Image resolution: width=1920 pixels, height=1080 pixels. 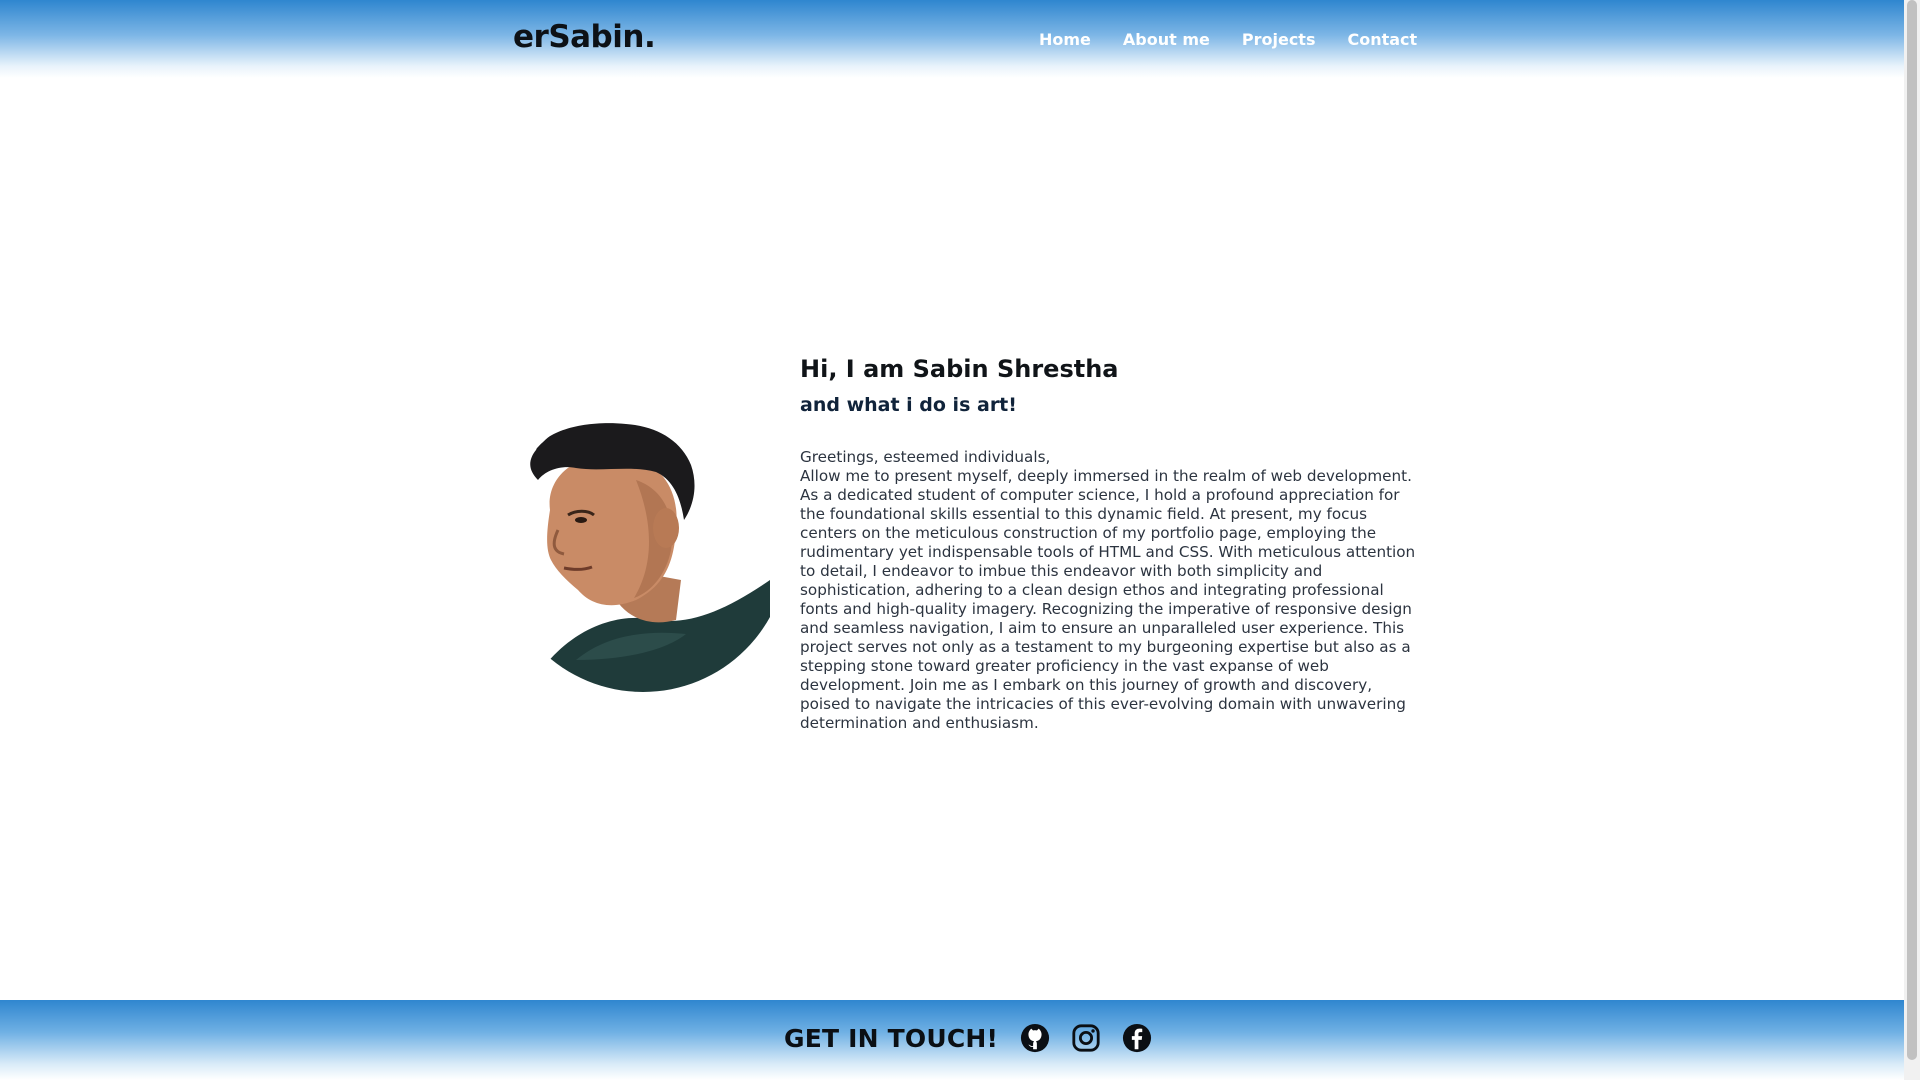 I want to click on site-header: erSabin. Home About me Projects Contact, so click(x=952, y=39).